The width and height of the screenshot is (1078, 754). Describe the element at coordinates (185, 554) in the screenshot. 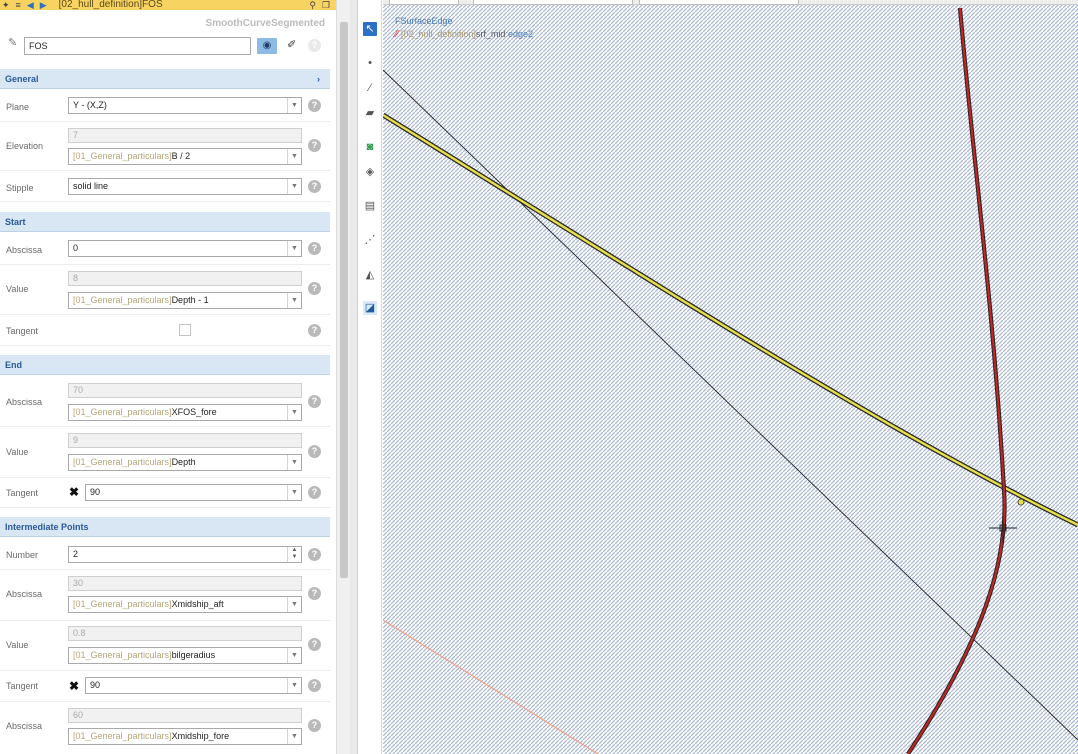

I see `number-stepper: 2 ▲ ▼` at that location.